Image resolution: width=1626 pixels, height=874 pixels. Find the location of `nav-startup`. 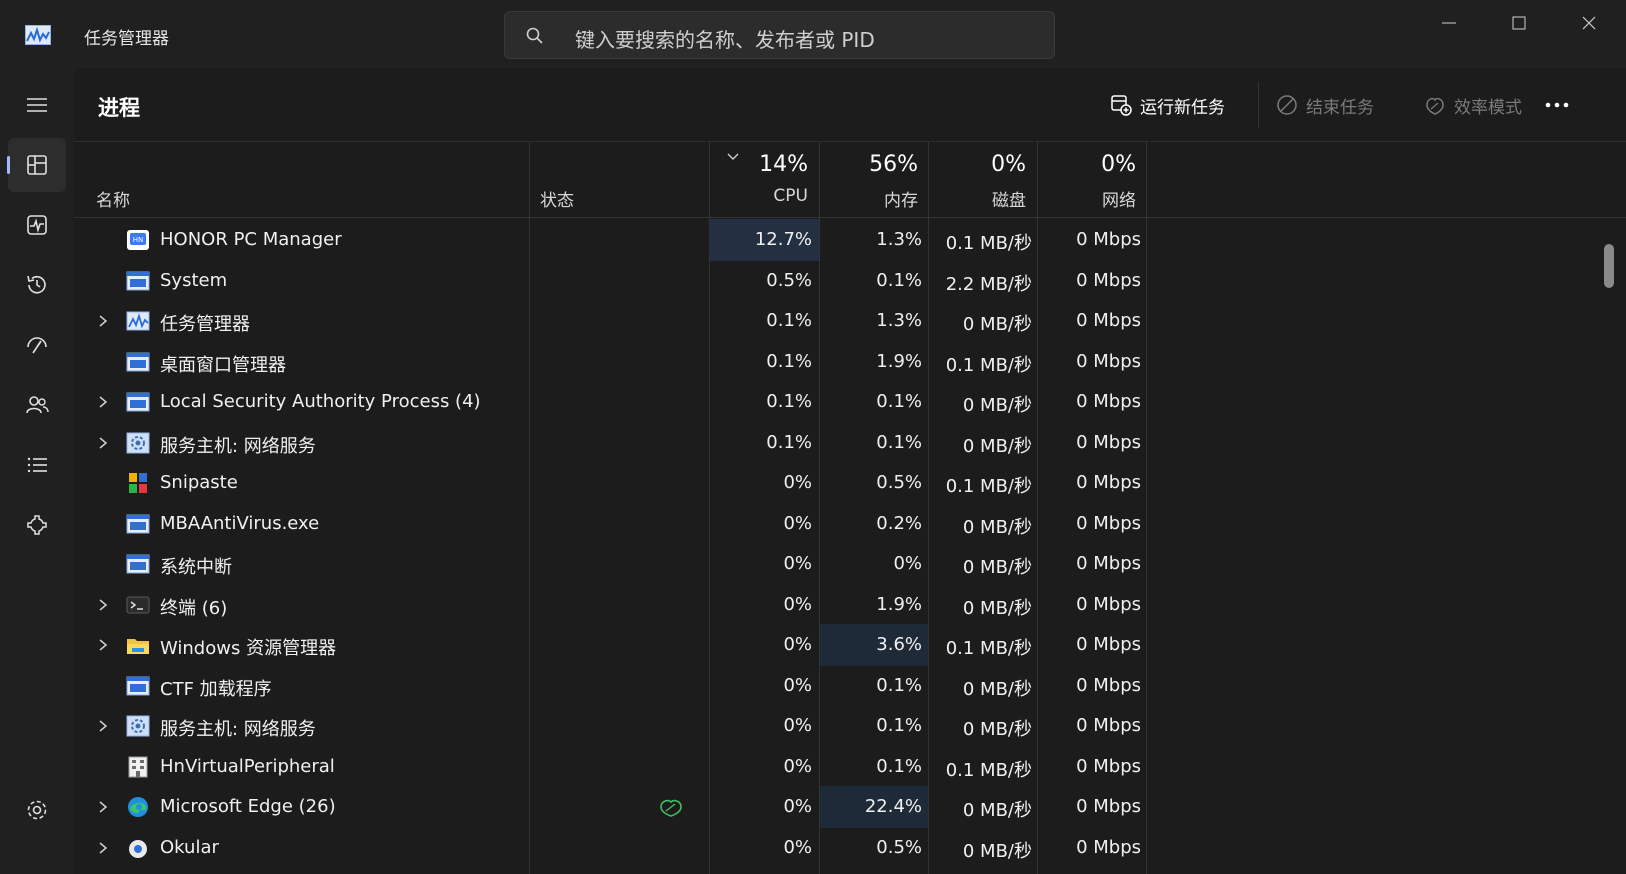

nav-startup is located at coordinates (37, 345).